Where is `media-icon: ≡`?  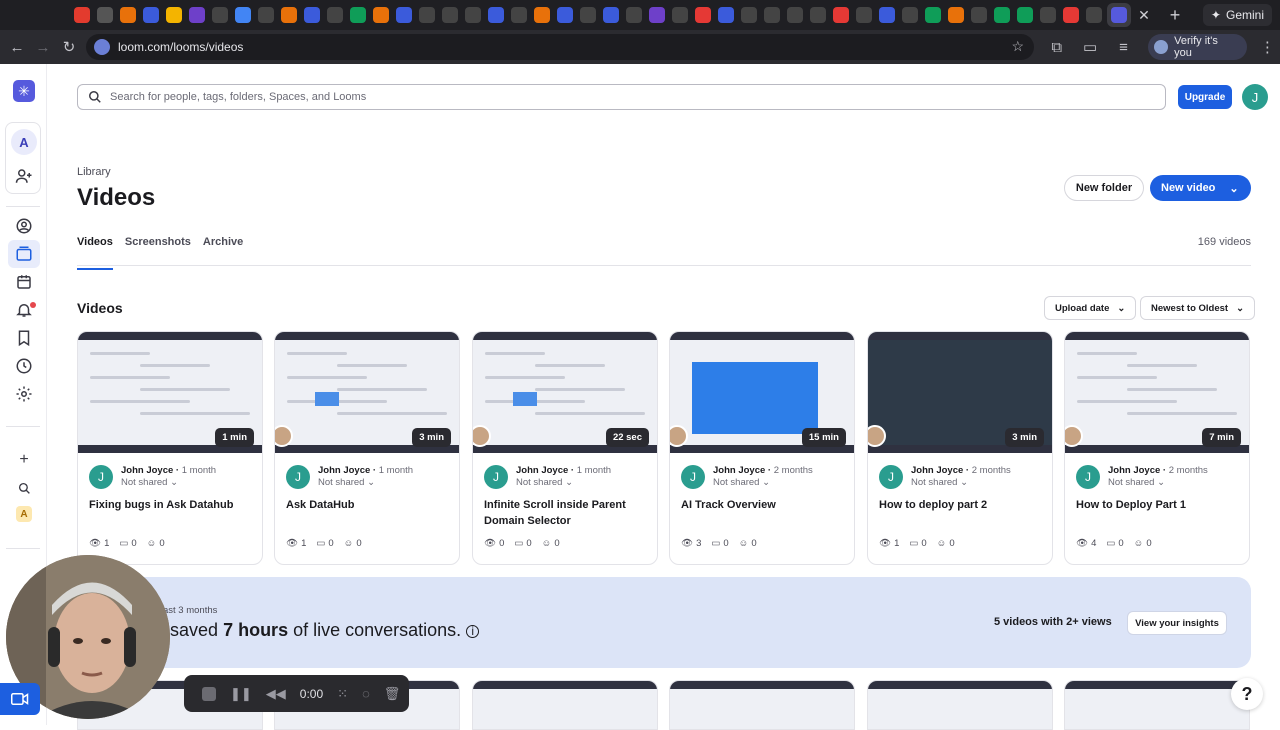 media-icon: ≡ is located at coordinates (1123, 47).